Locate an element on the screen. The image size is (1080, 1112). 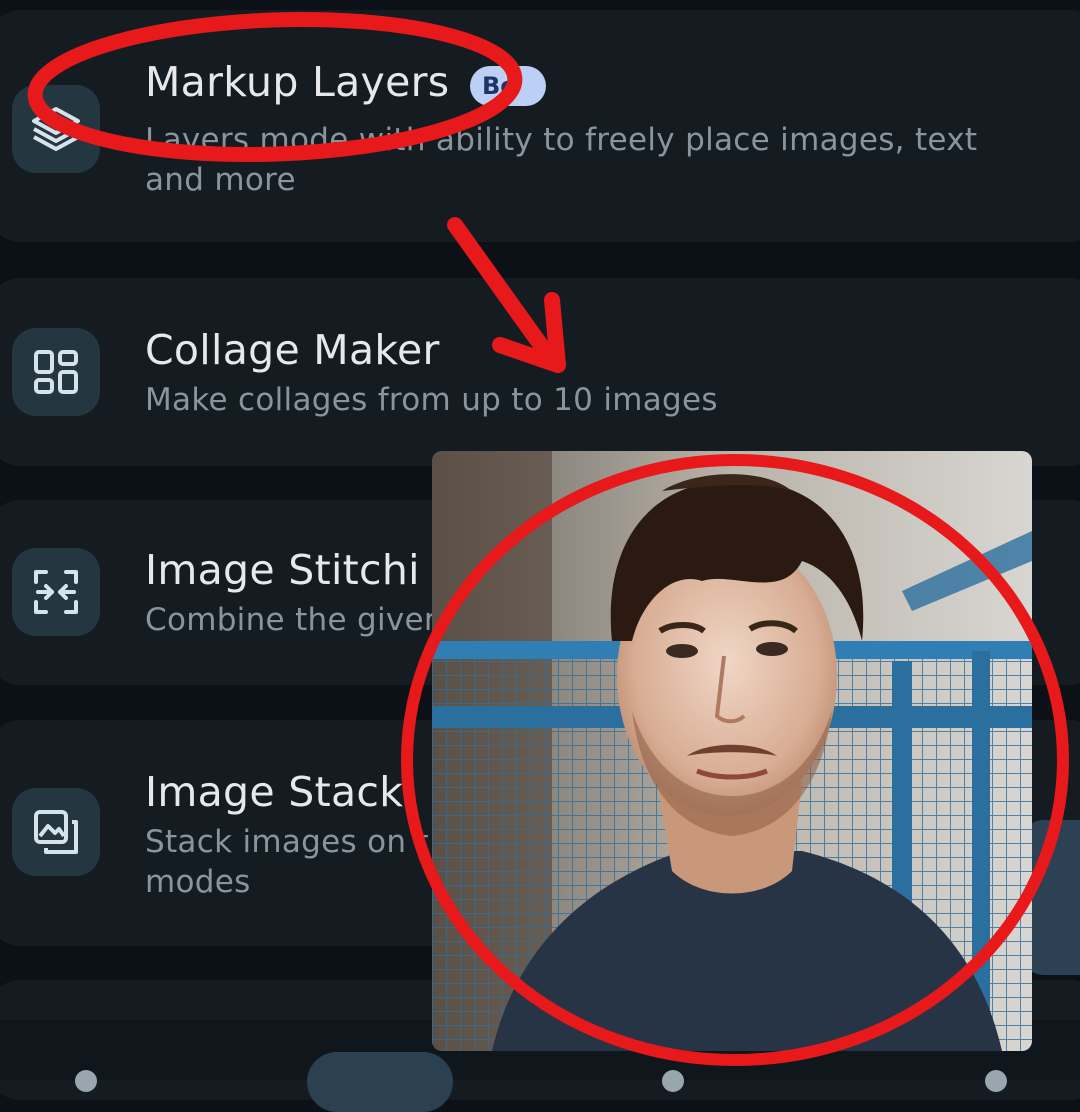
tool-subtitle: Stack images on t is located at coordinates (287, 842).